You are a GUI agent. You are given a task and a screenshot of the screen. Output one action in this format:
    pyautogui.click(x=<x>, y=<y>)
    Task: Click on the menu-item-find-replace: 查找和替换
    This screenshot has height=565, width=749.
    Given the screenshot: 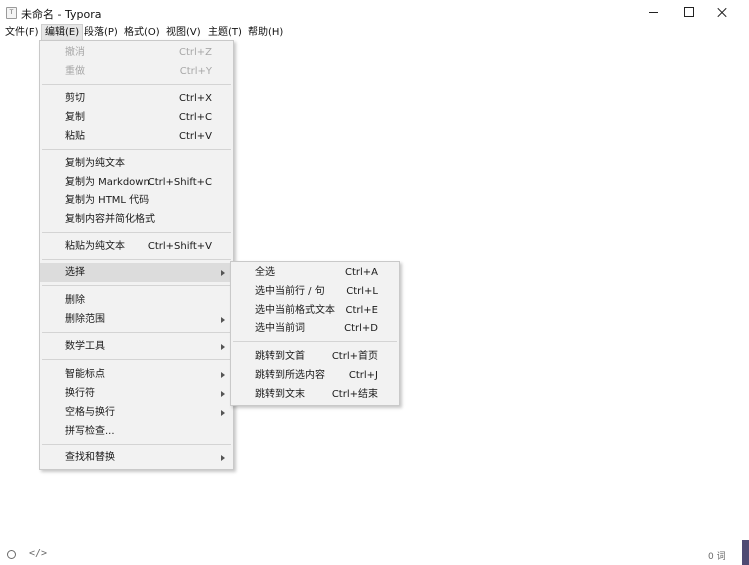 What is the action you would take?
    pyautogui.click(x=136, y=457)
    